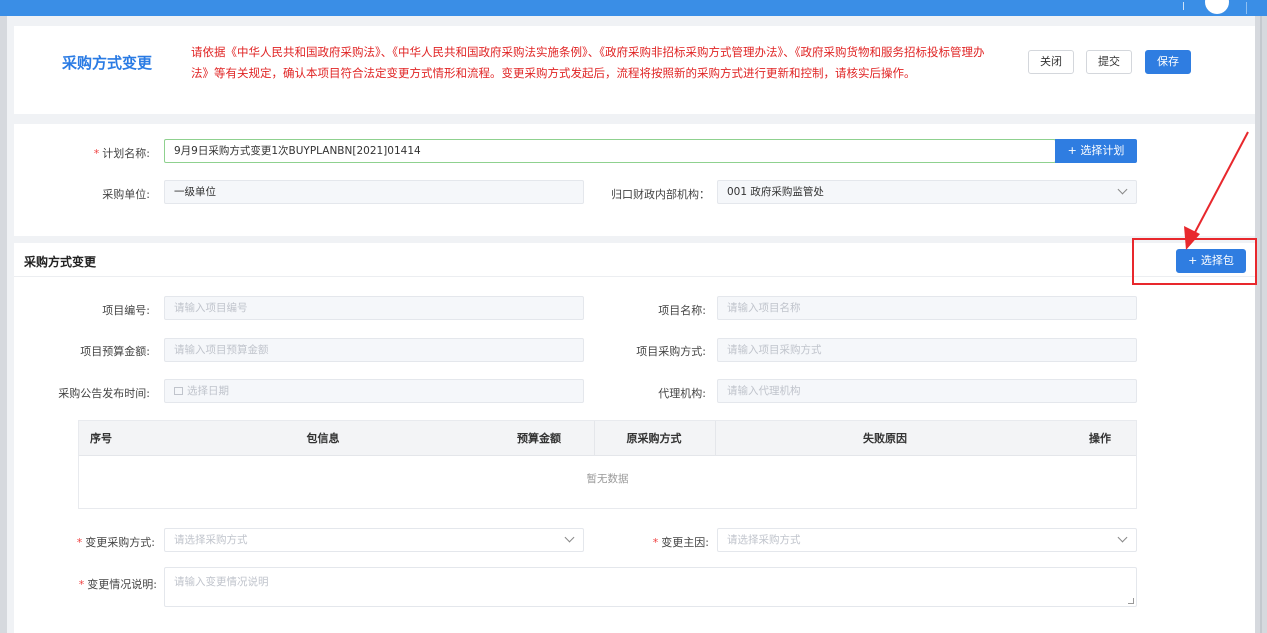 The width and height of the screenshot is (1267, 633). Describe the element at coordinates (633, 8) in the screenshot. I see `top-header-bar` at that location.